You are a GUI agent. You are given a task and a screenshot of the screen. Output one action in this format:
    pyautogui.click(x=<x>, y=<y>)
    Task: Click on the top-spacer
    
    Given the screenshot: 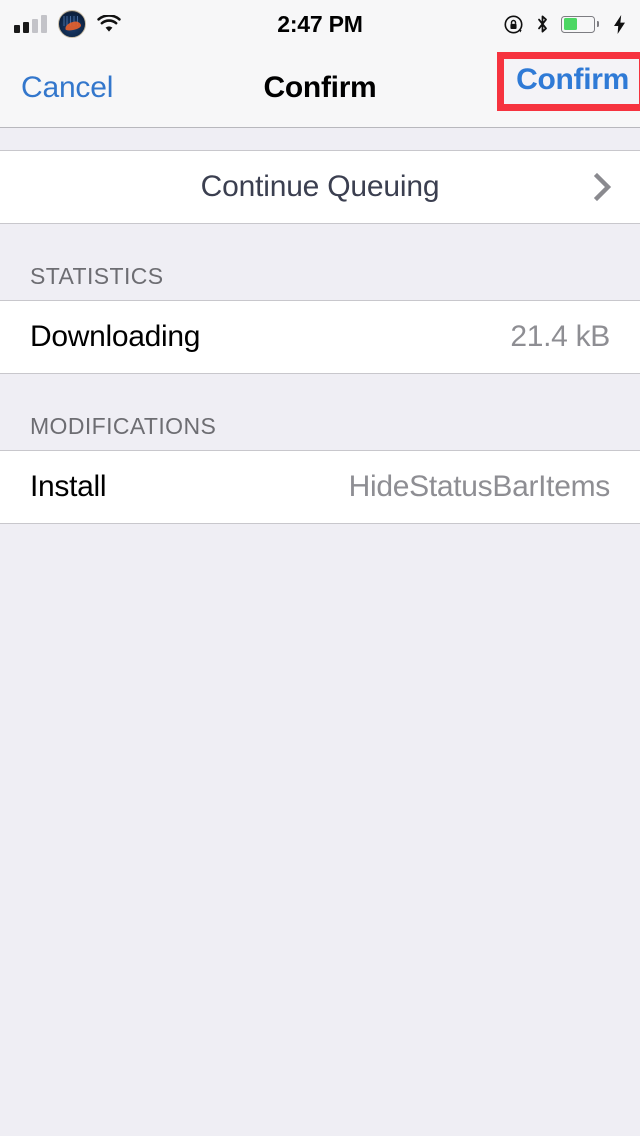 What is the action you would take?
    pyautogui.click(x=320, y=139)
    